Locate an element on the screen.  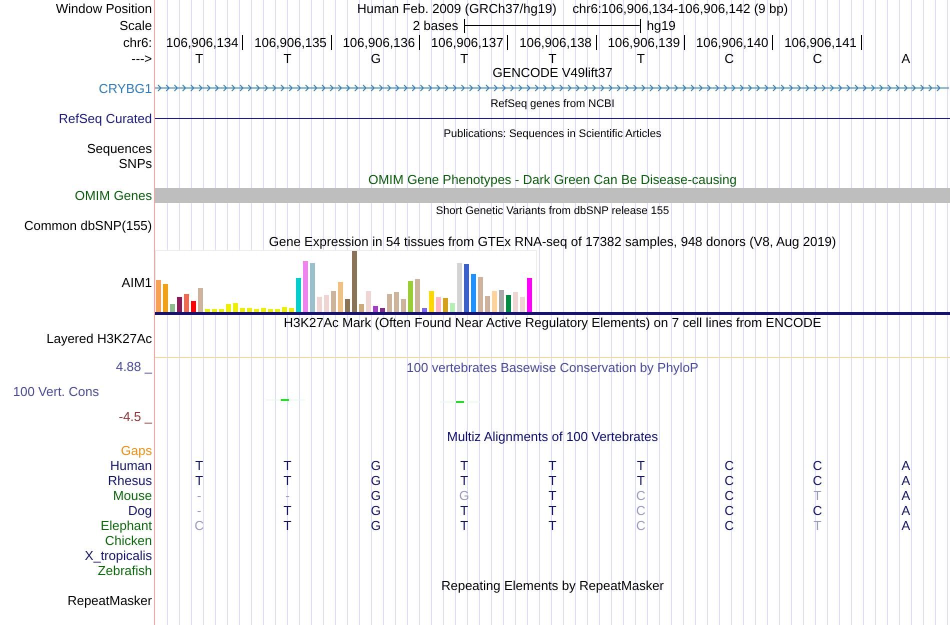
ruler-position: 106,906,139 is located at coordinates (646, 42).